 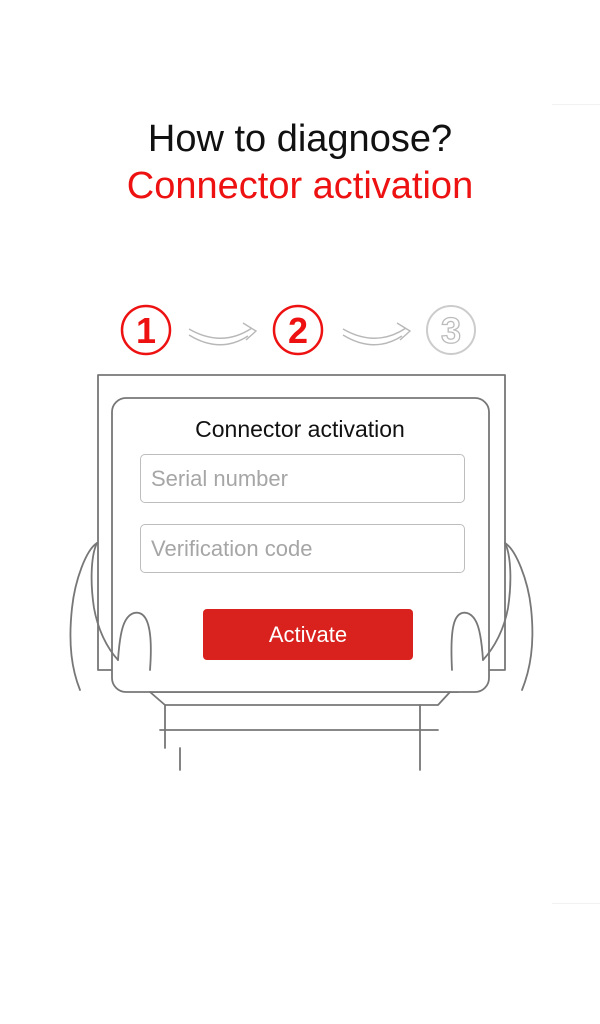 What do you see at coordinates (300, 429) in the screenshot?
I see `panel-title: Connector activation` at bounding box center [300, 429].